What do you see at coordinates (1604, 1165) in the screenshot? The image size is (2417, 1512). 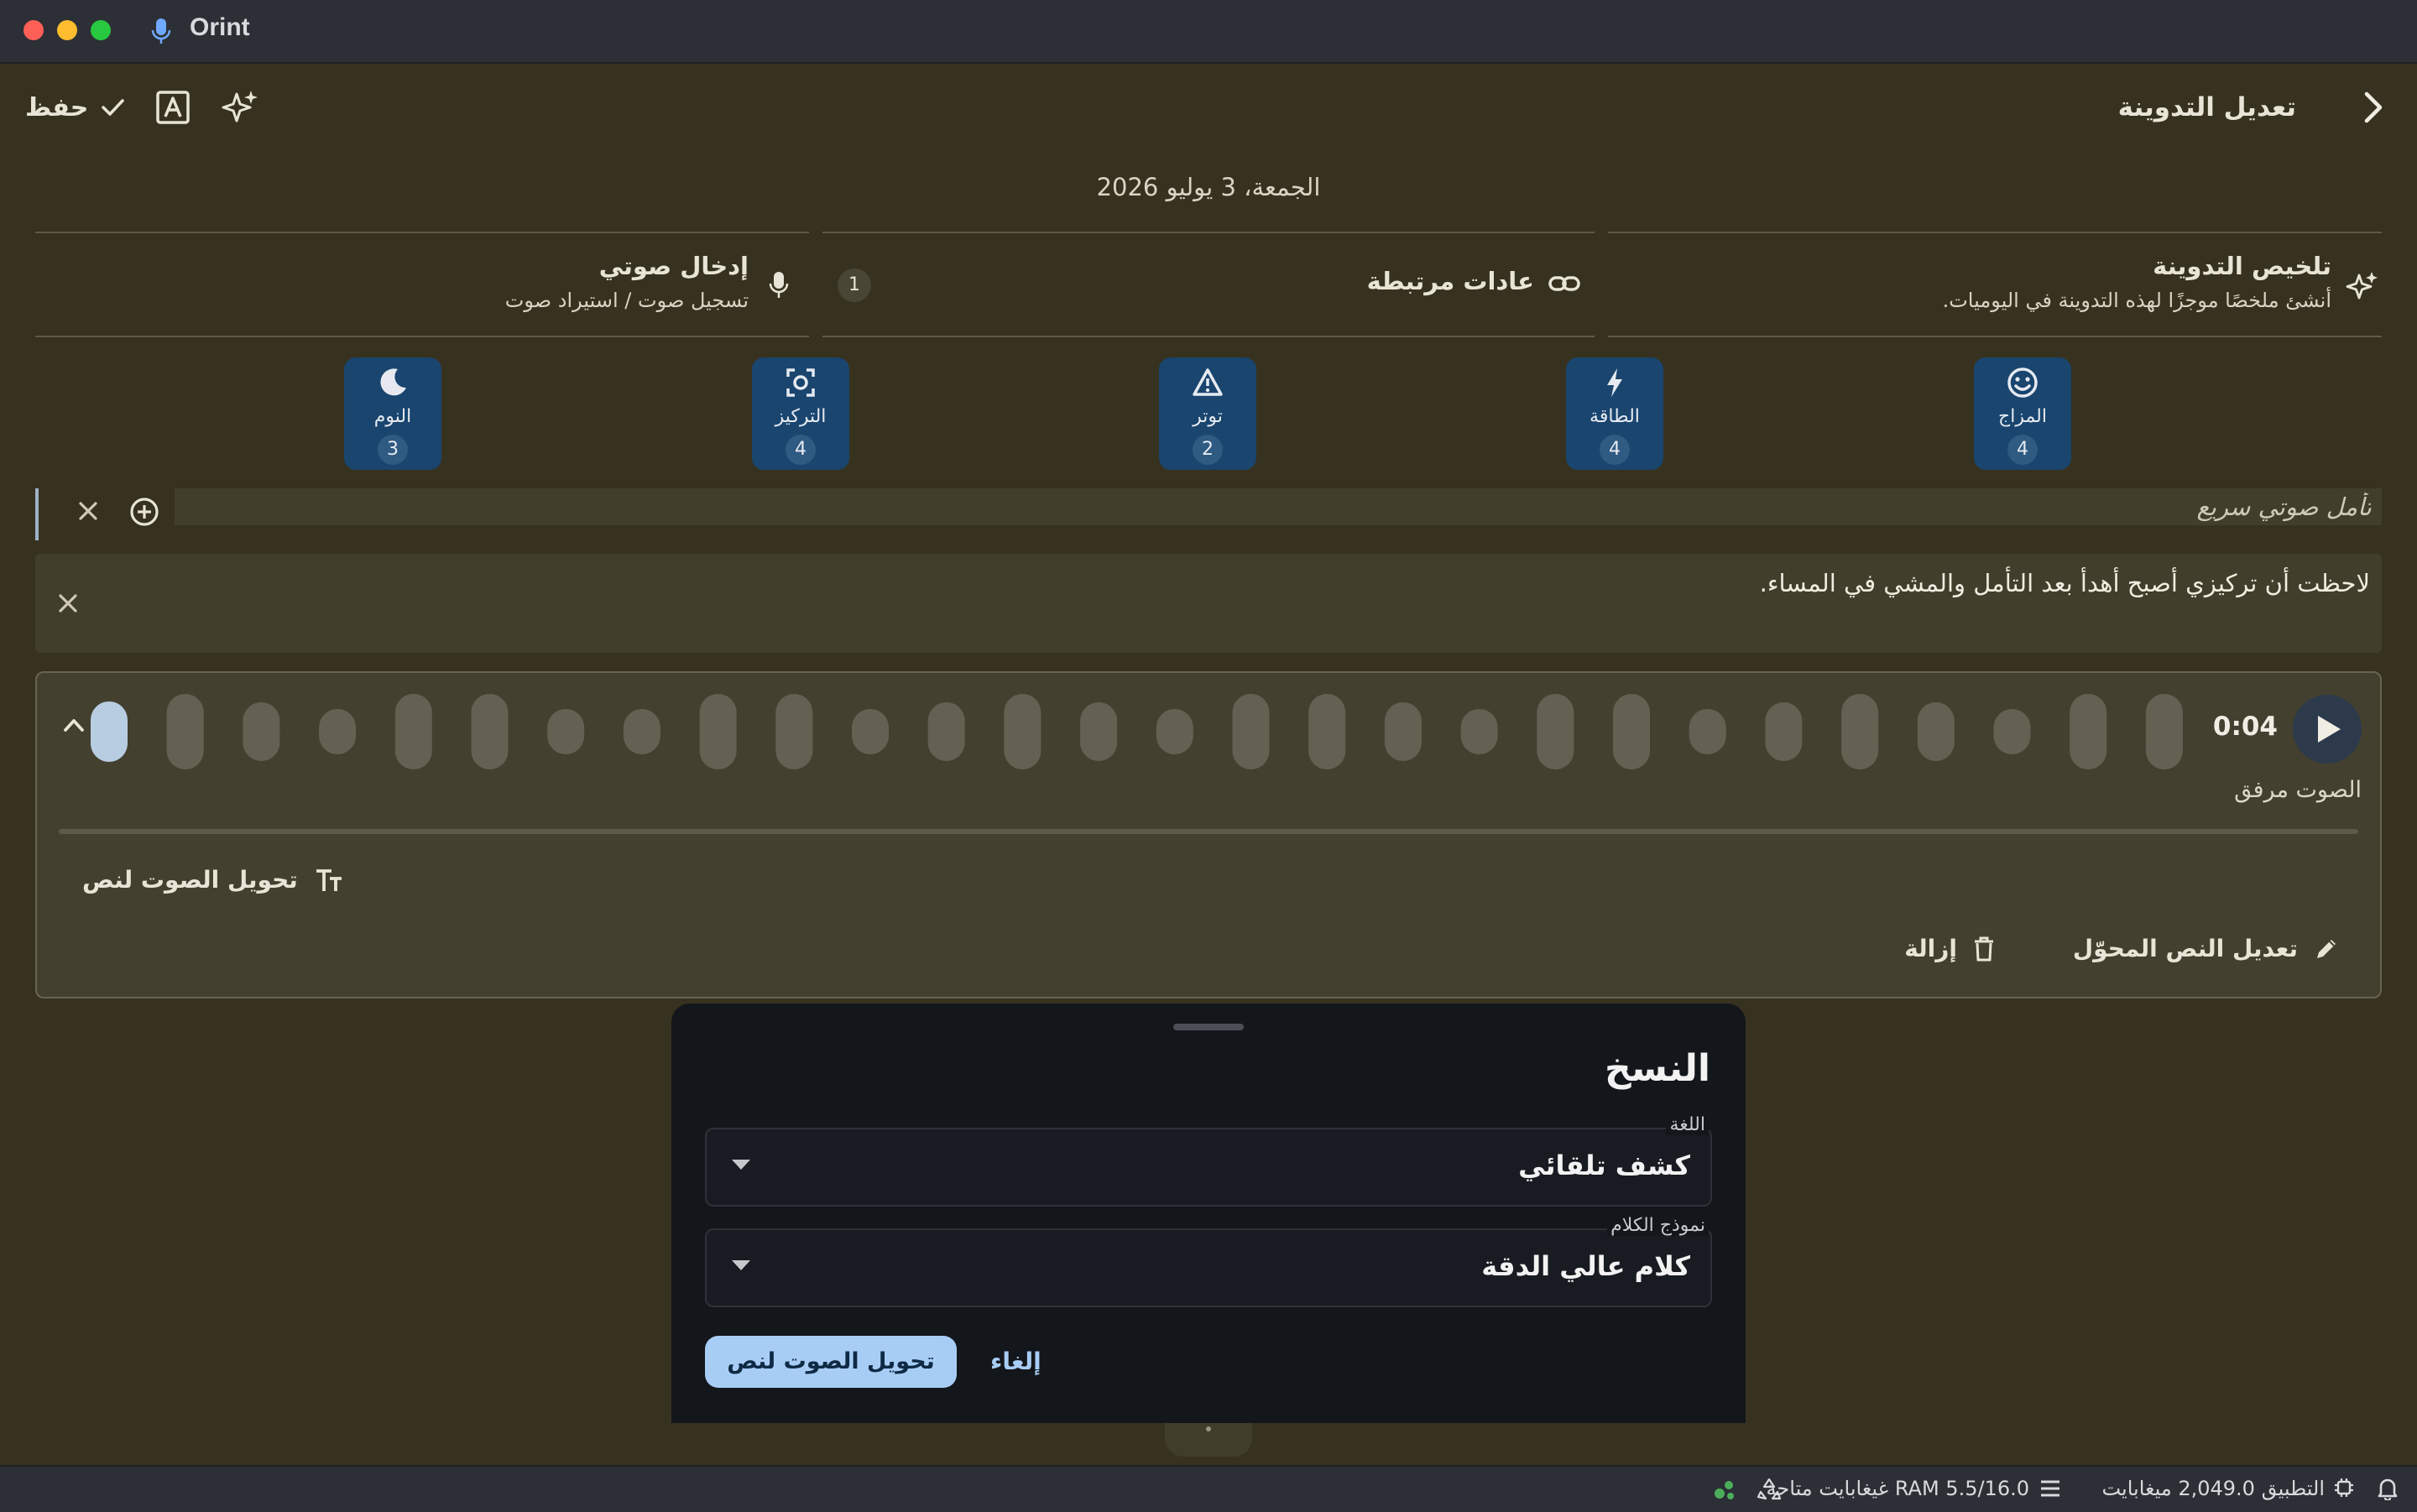 I see `language-value: كشف تلقائي` at bounding box center [1604, 1165].